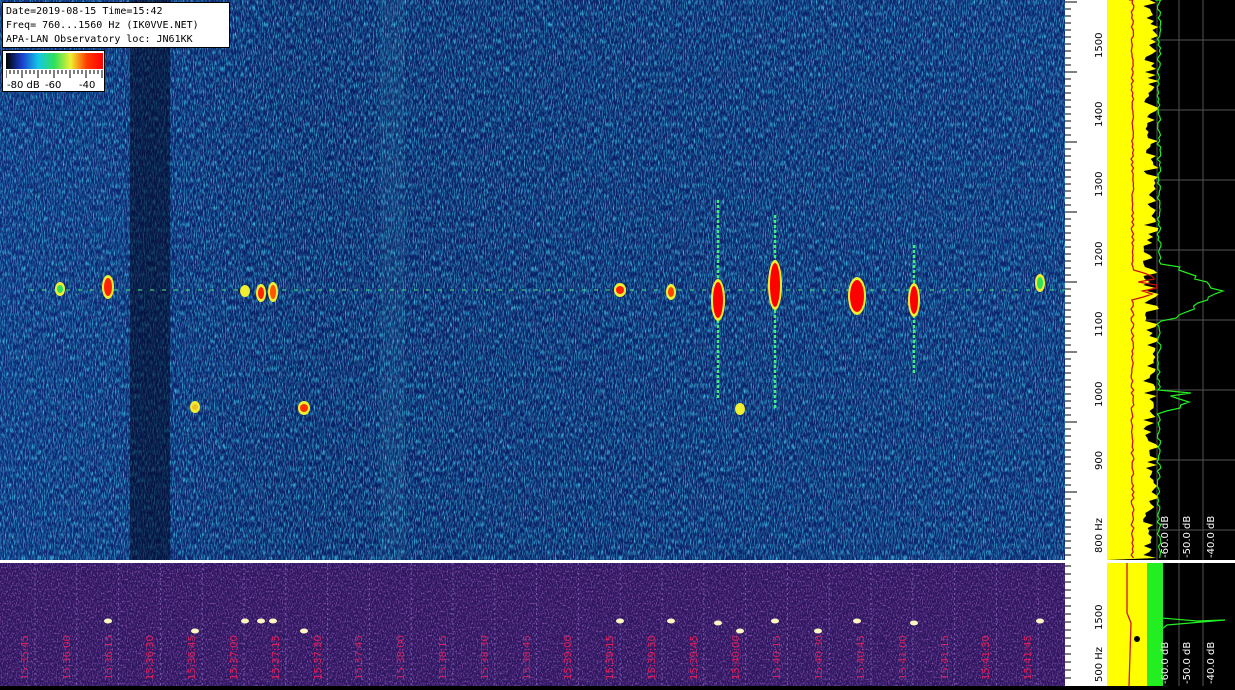  What do you see at coordinates (1099, 114) in the screenshot?
I see `freq-label-1400: 1400` at bounding box center [1099, 114].